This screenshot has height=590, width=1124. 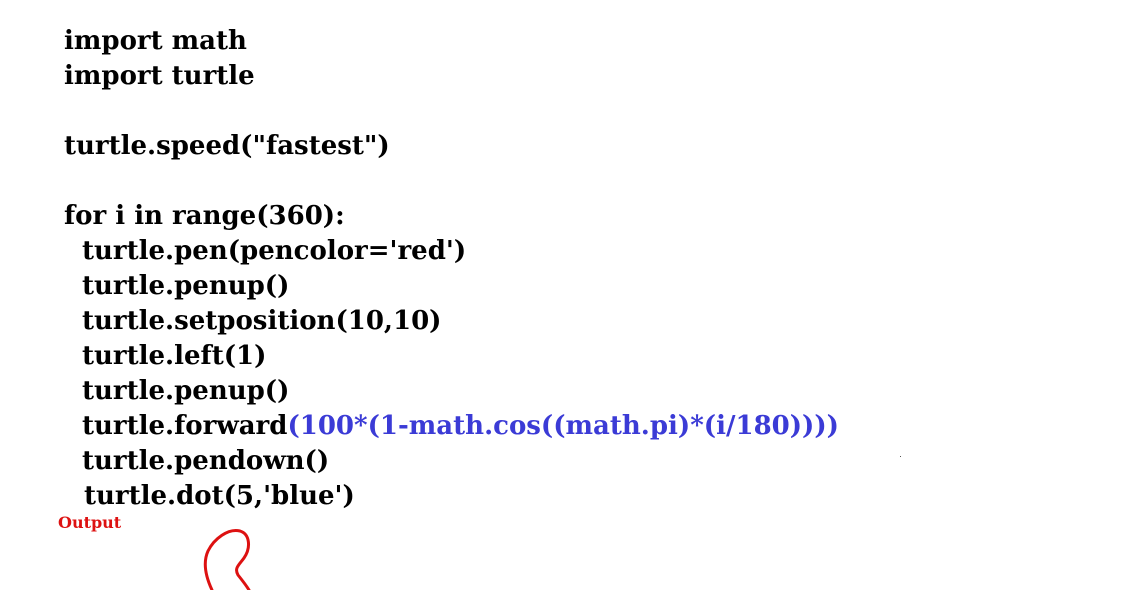 I want to click on output-drawing, so click(x=227, y=559).